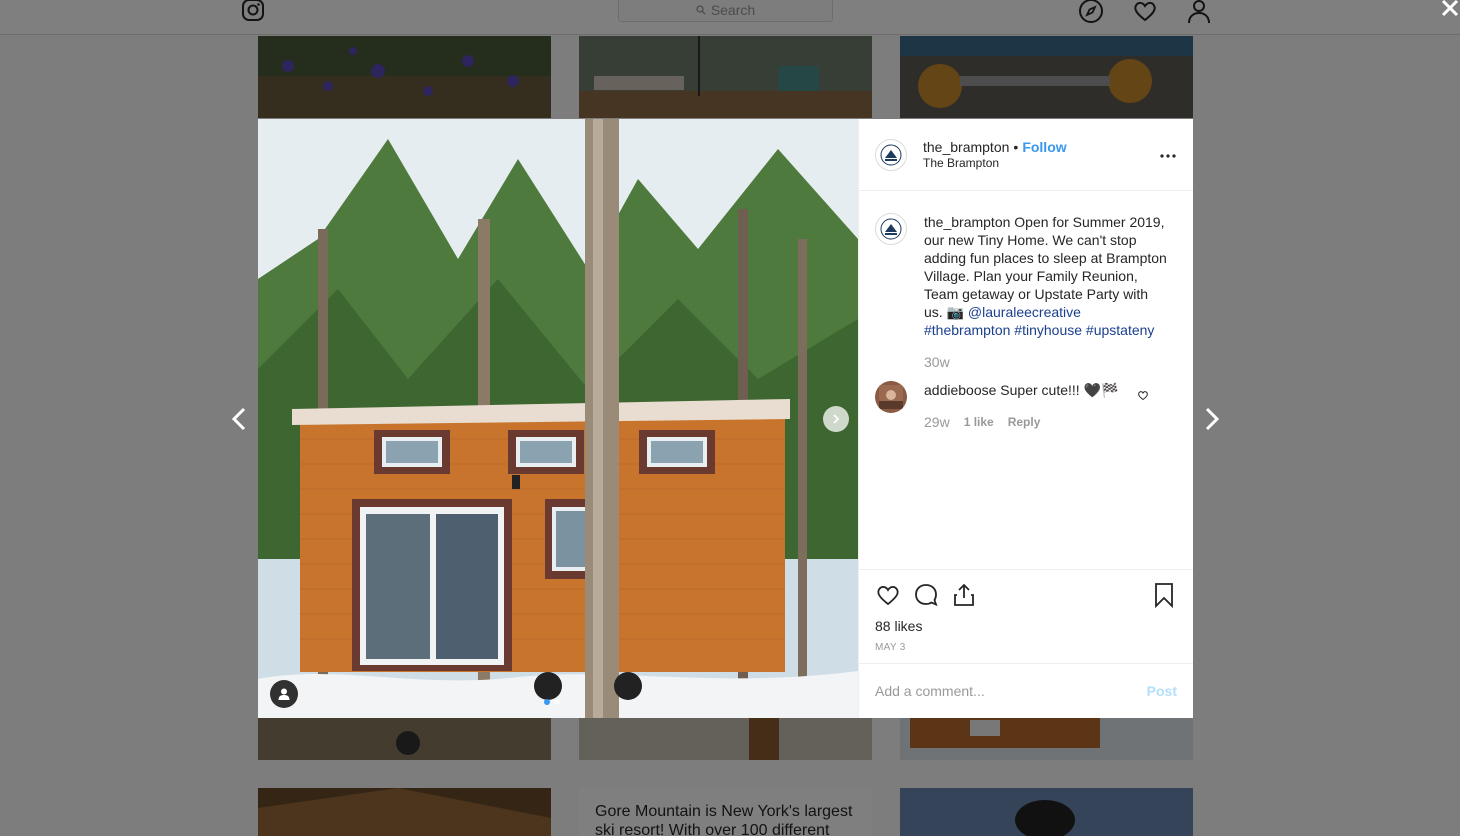 This screenshot has width=1460, height=836. I want to click on post-header: the_brampton • Follow The Brampton, so click(1026, 155).